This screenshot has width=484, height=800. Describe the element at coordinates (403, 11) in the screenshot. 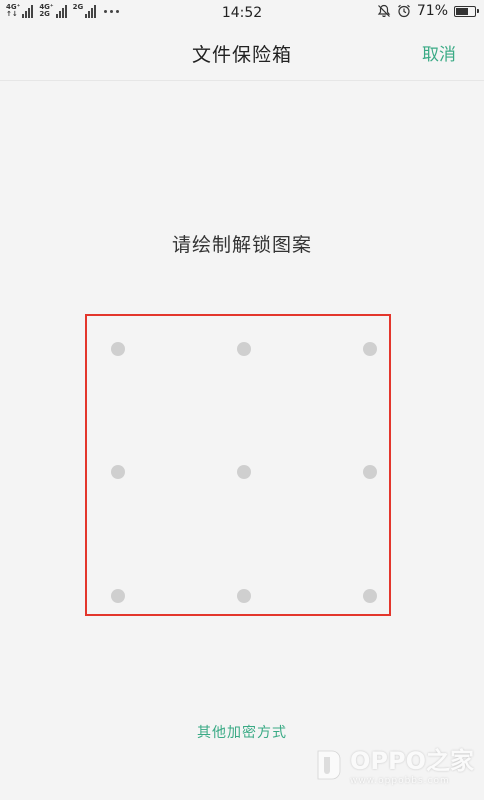

I see `alarm-icon` at that location.